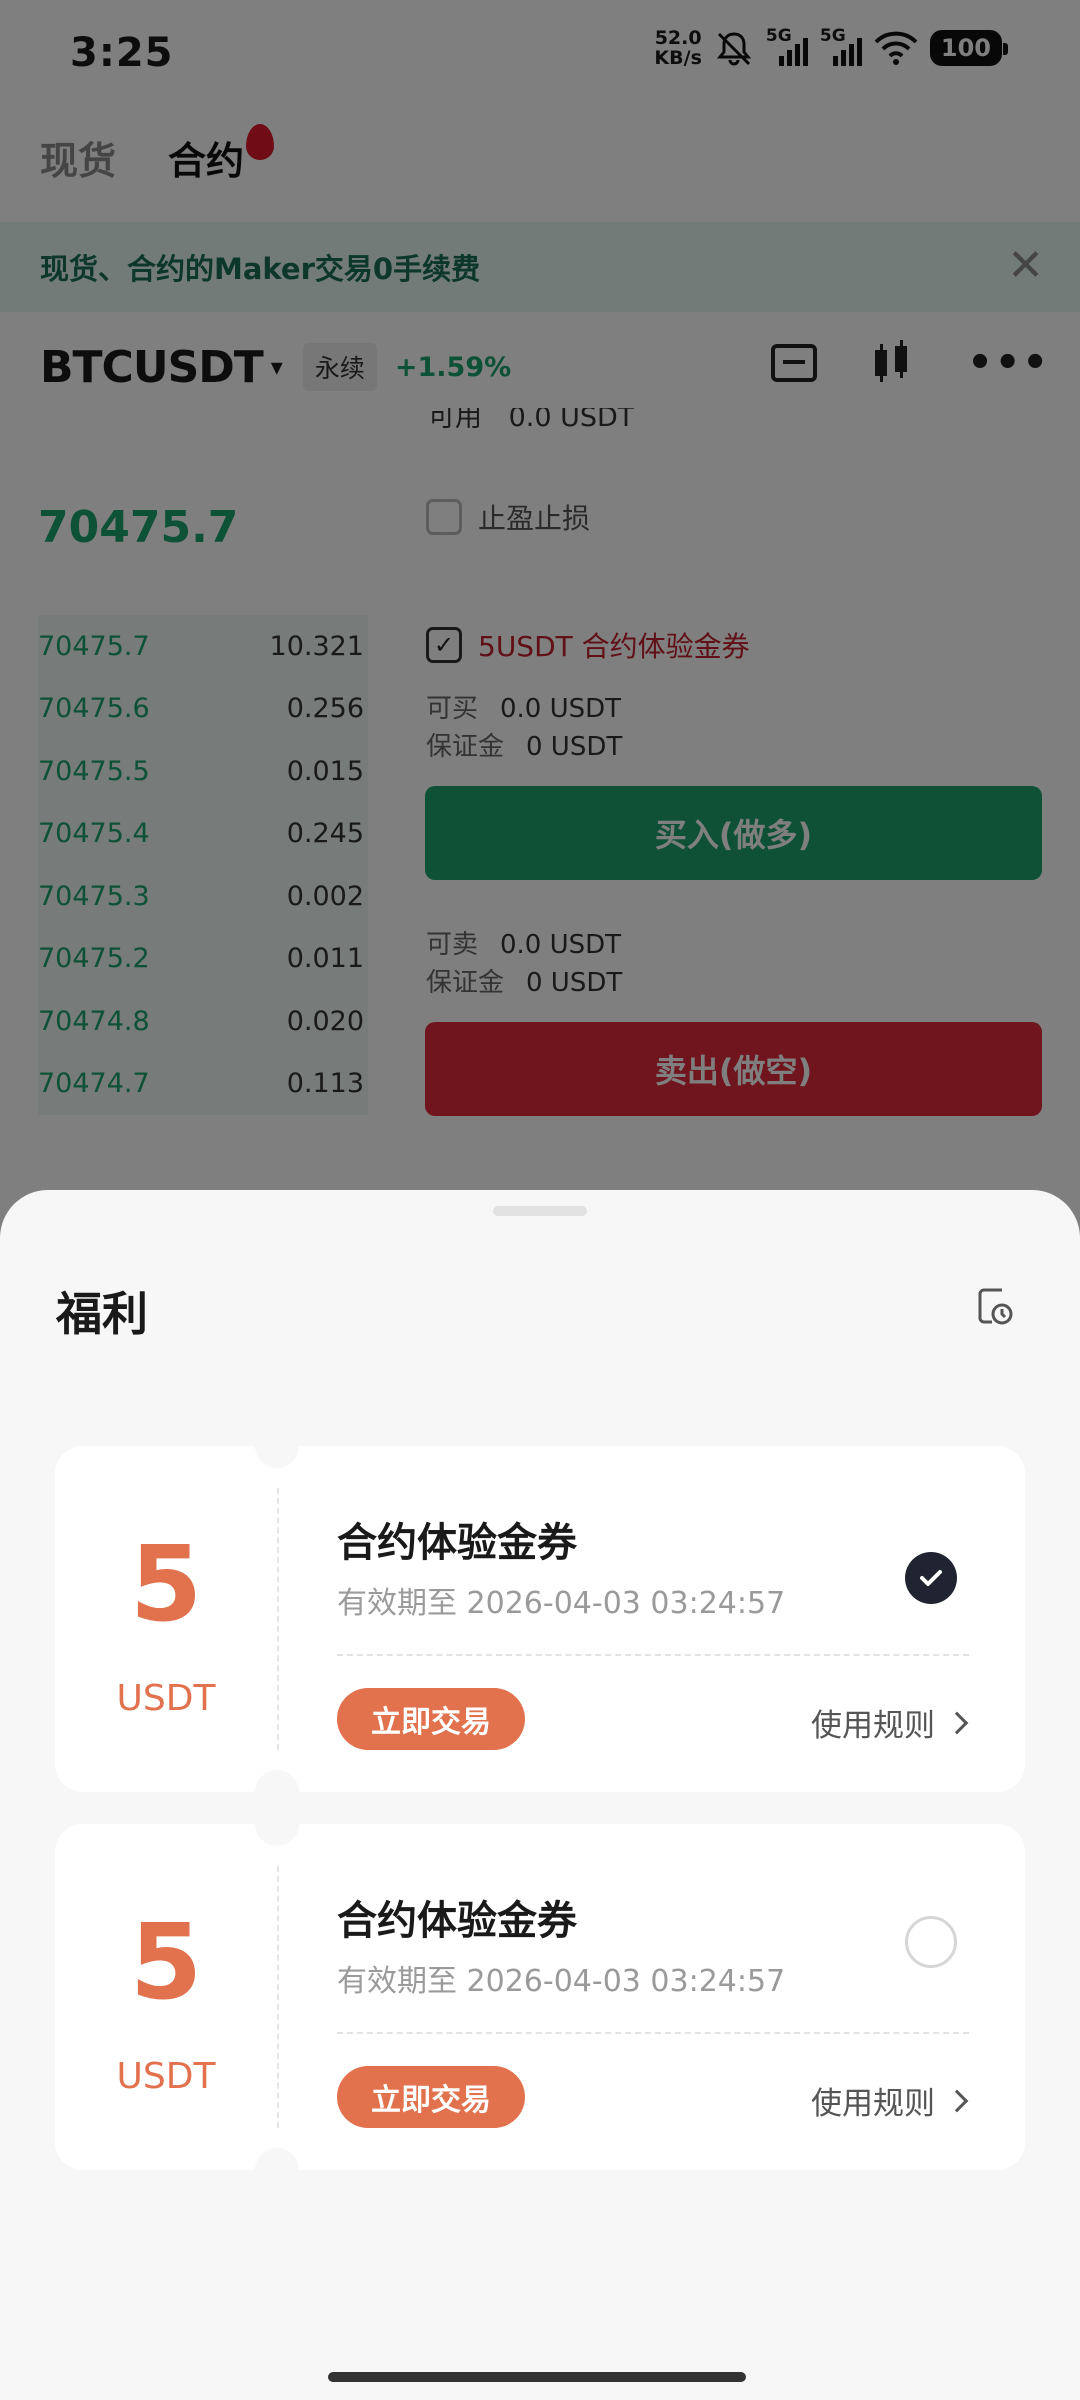 This screenshot has height=2400, width=1080. Describe the element at coordinates (537, 2377) in the screenshot. I see `home-indicator` at that location.